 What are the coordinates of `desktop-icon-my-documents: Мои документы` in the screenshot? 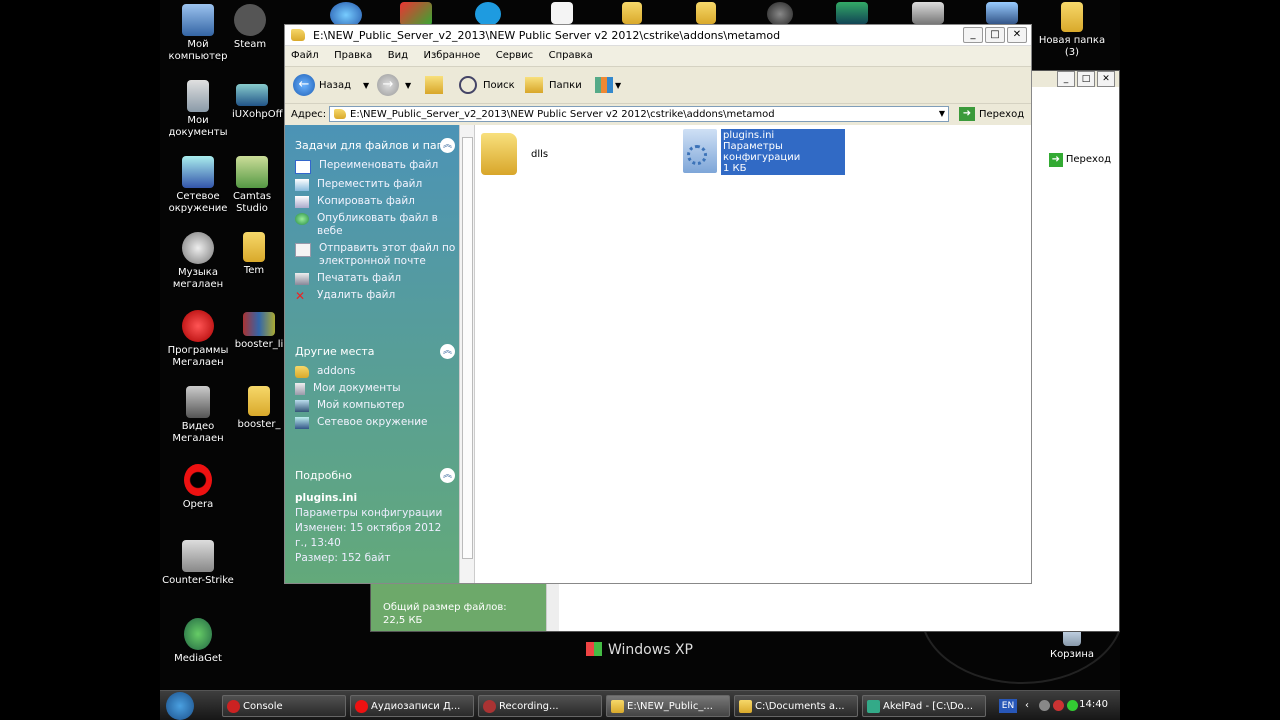 It's located at (198, 109).